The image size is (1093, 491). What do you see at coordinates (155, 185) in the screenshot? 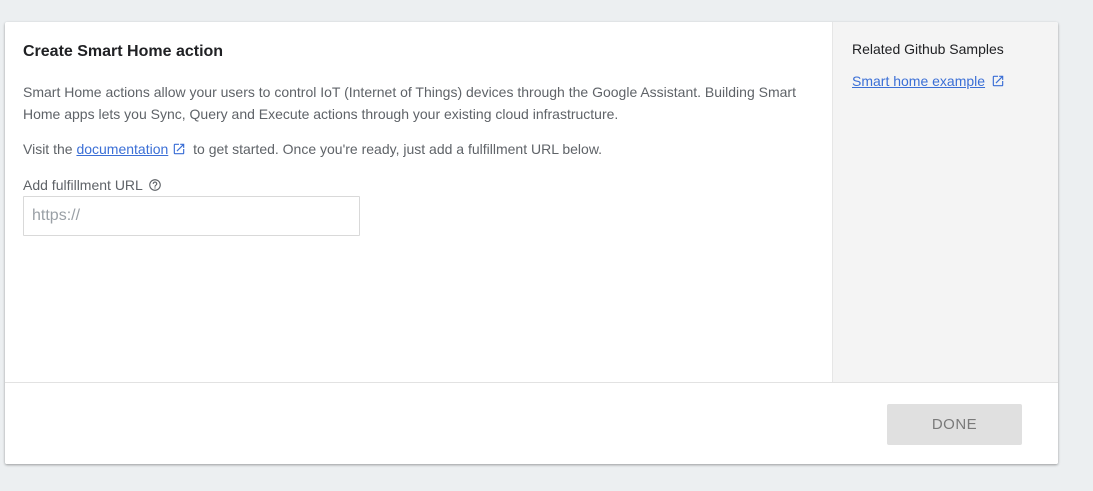
I see `help-circle-icon` at bounding box center [155, 185].